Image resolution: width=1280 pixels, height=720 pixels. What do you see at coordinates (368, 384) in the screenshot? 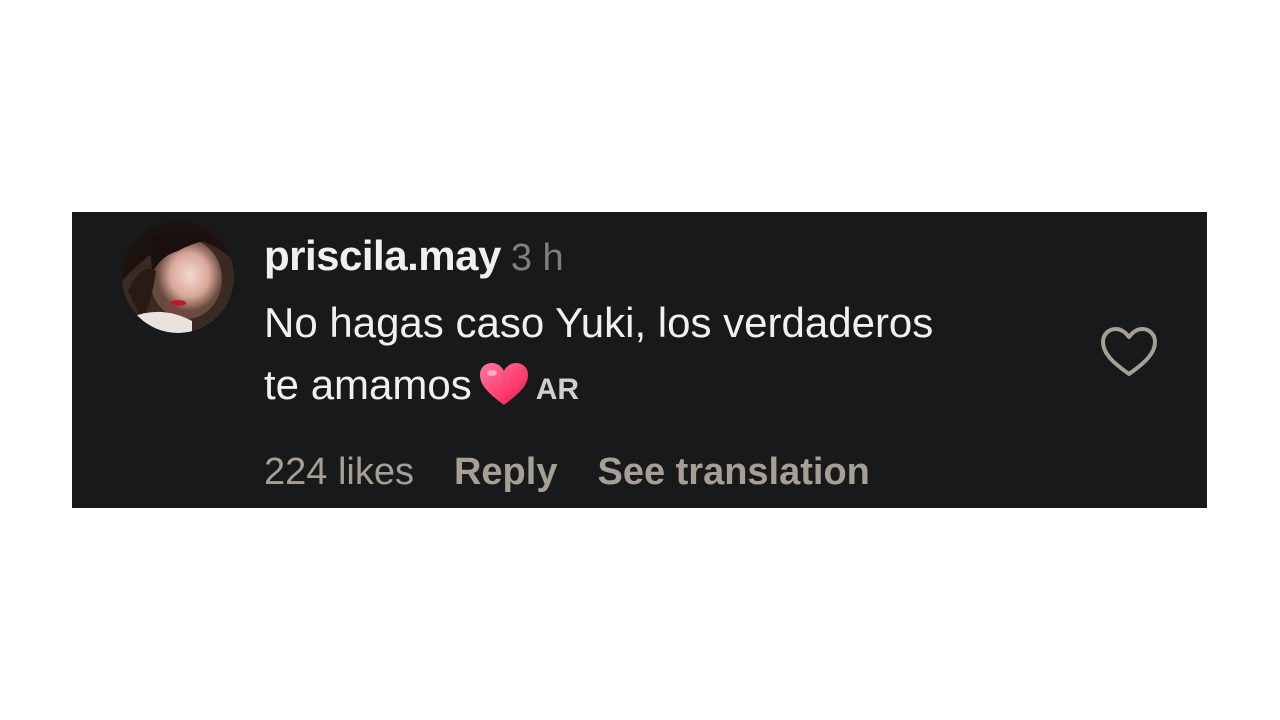
I see `comment-text-line-2: te amamos` at bounding box center [368, 384].